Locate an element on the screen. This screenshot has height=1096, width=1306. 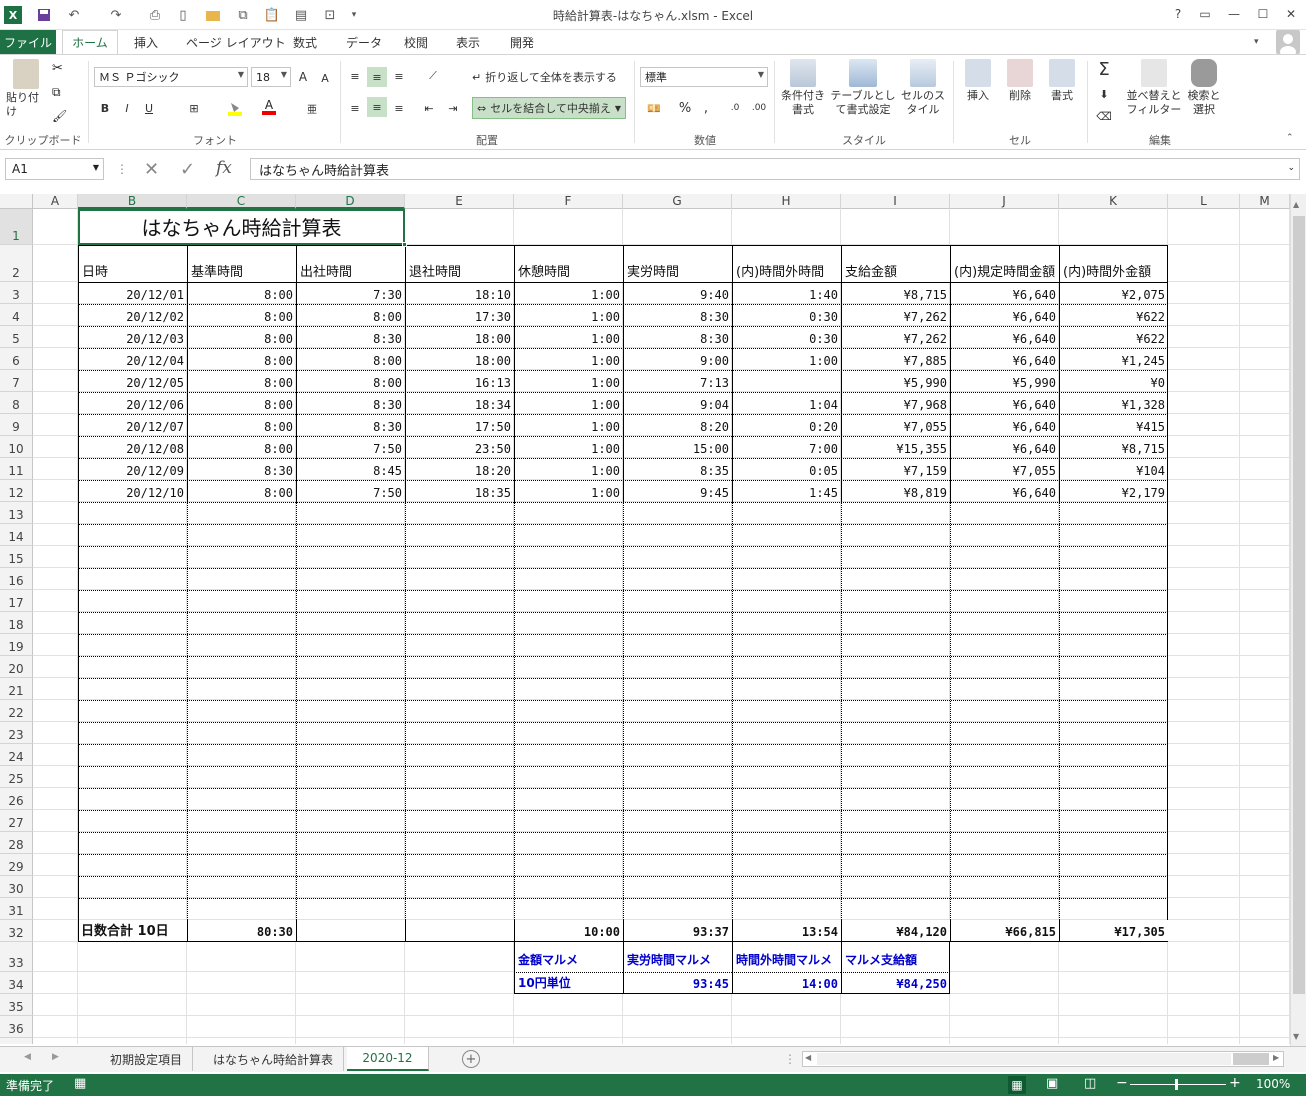
totals-cell: ¥84,120 is located at coordinates (895, 931).